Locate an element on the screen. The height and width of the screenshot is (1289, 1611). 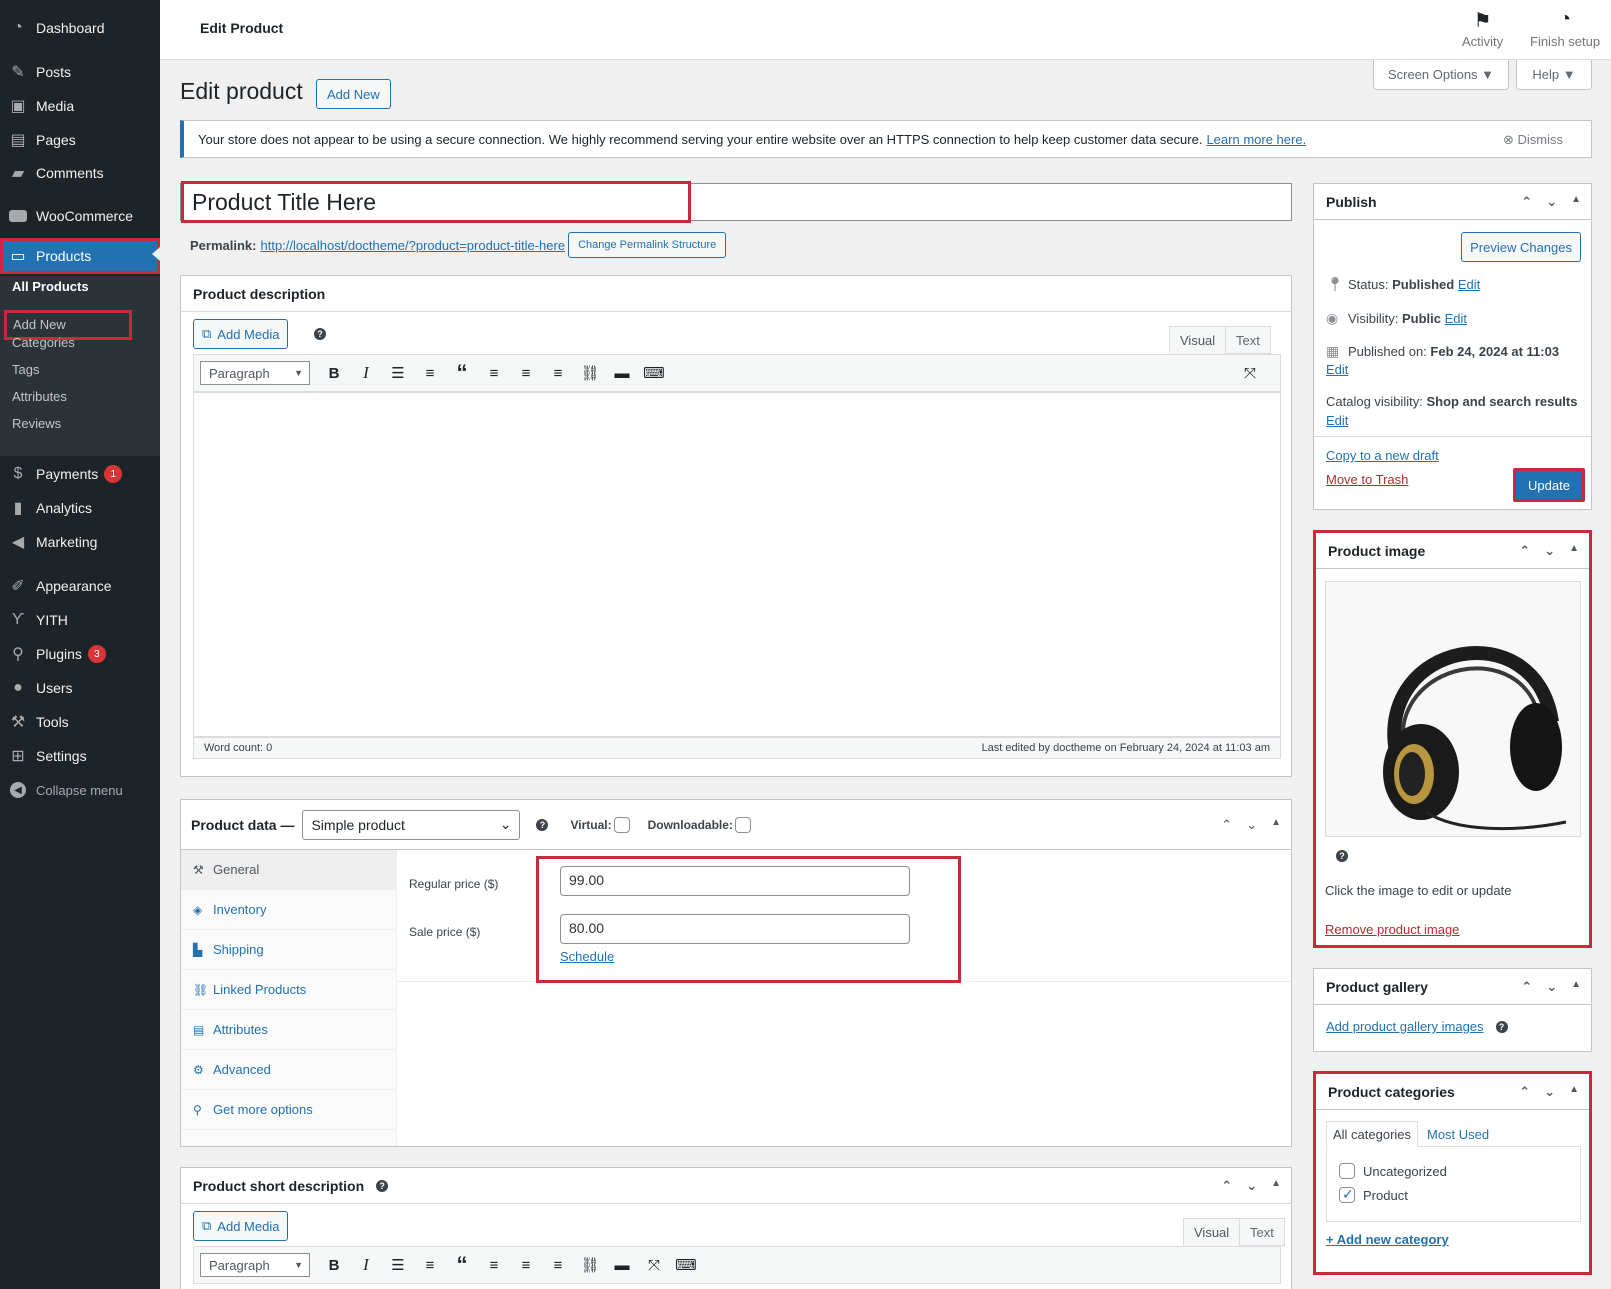
downloadable-checkbox is located at coordinates (742, 824).